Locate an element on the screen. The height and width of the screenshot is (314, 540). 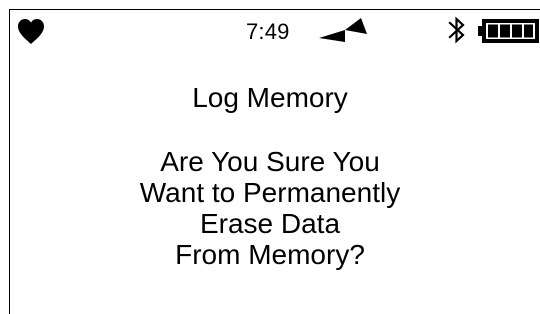
clock-time: 7:49 is located at coordinates (268, 31).